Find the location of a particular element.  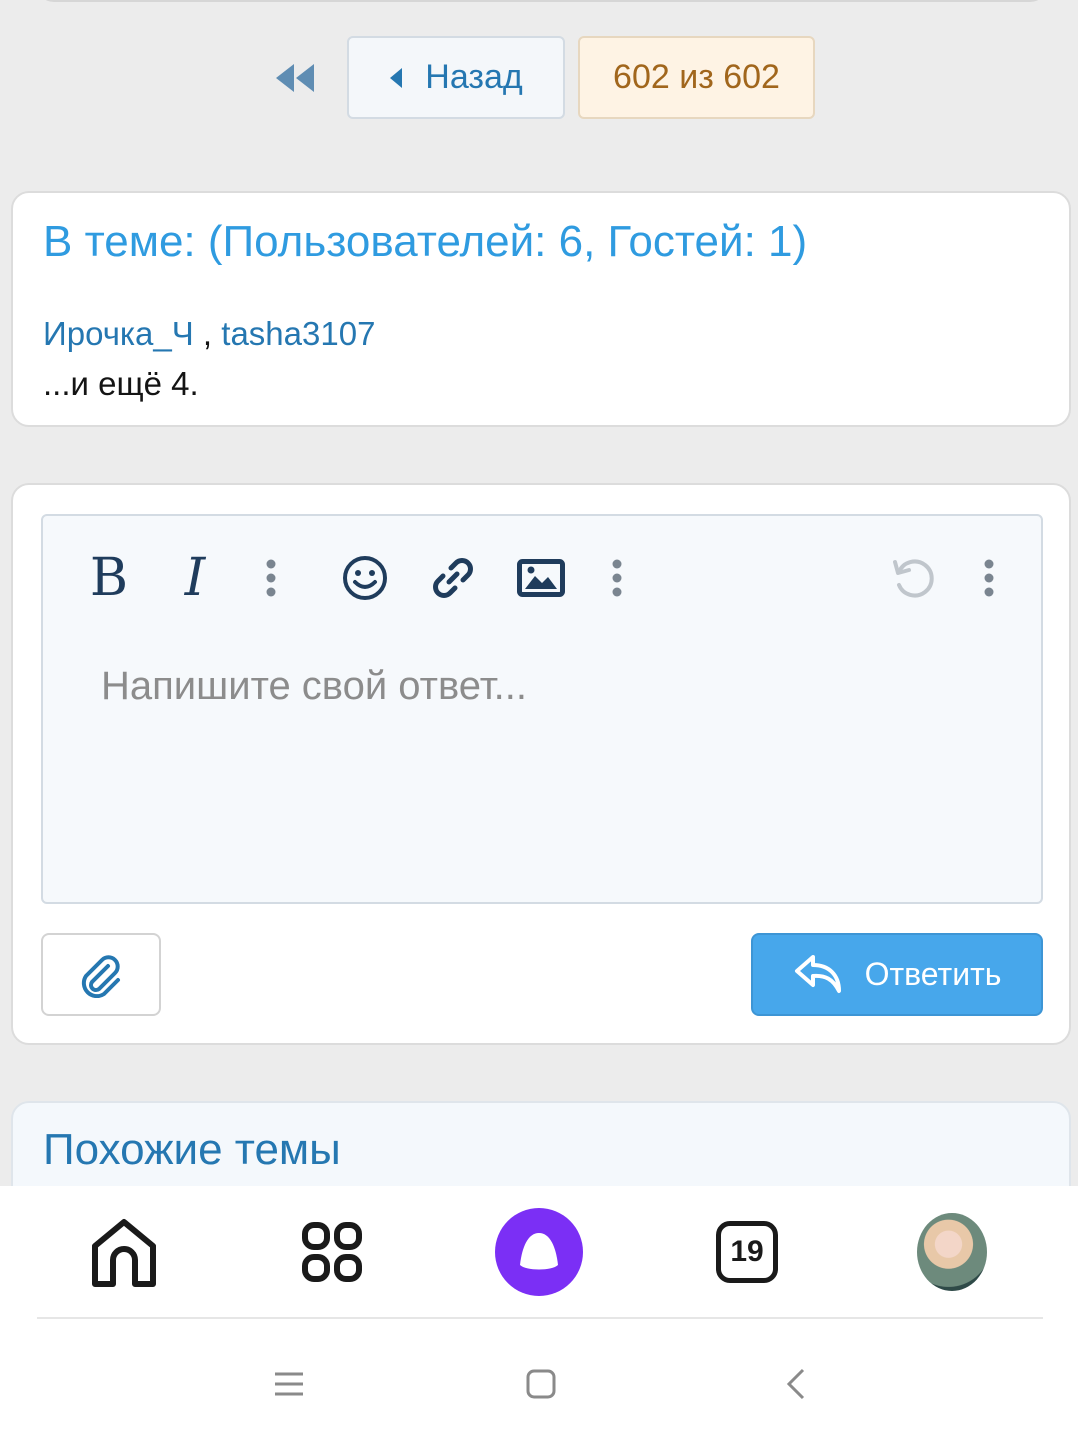

submit-reply-button: Ответить is located at coordinates (897, 974).